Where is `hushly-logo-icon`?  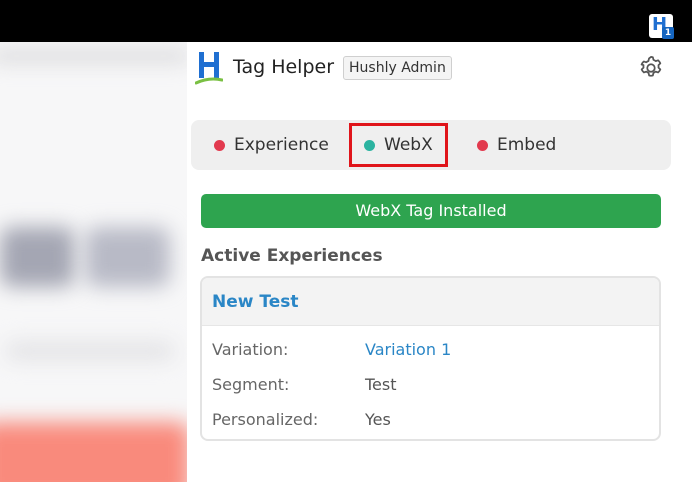
hushly-logo-icon is located at coordinates (209, 68).